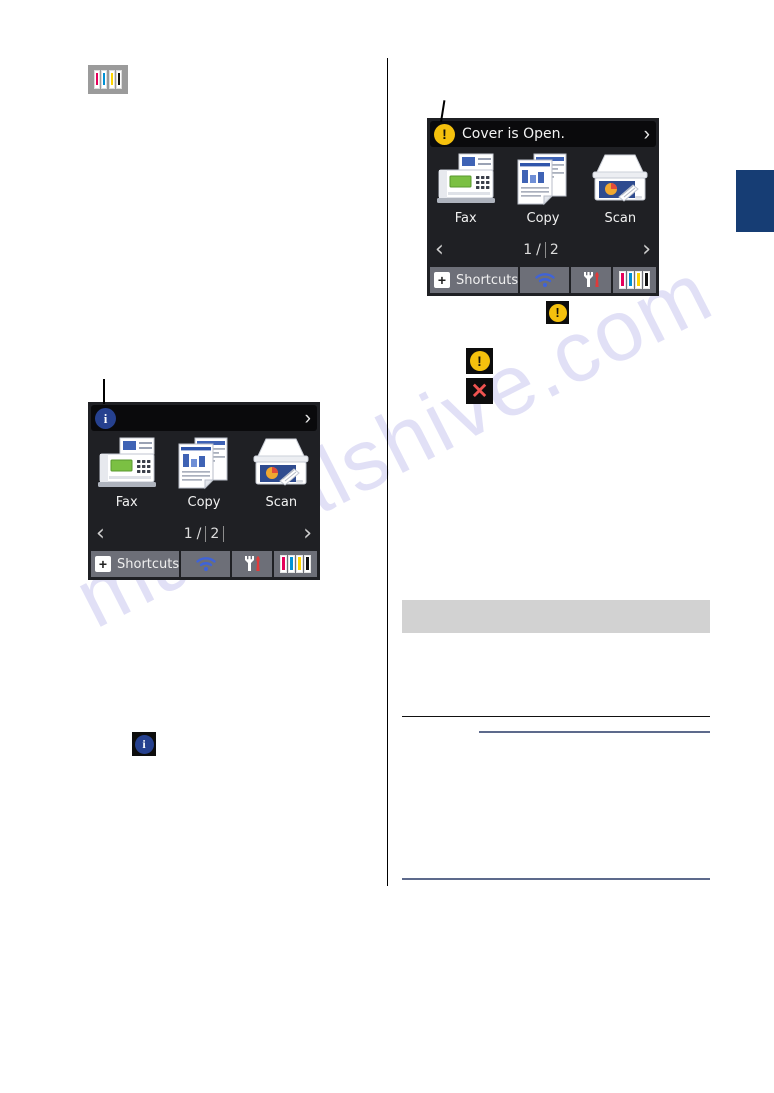 Image resolution: width=774 pixels, height=1093 pixels. What do you see at coordinates (556, 717) in the screenshot?
I see `horizontal-rule` at bounding box center [556, 717].